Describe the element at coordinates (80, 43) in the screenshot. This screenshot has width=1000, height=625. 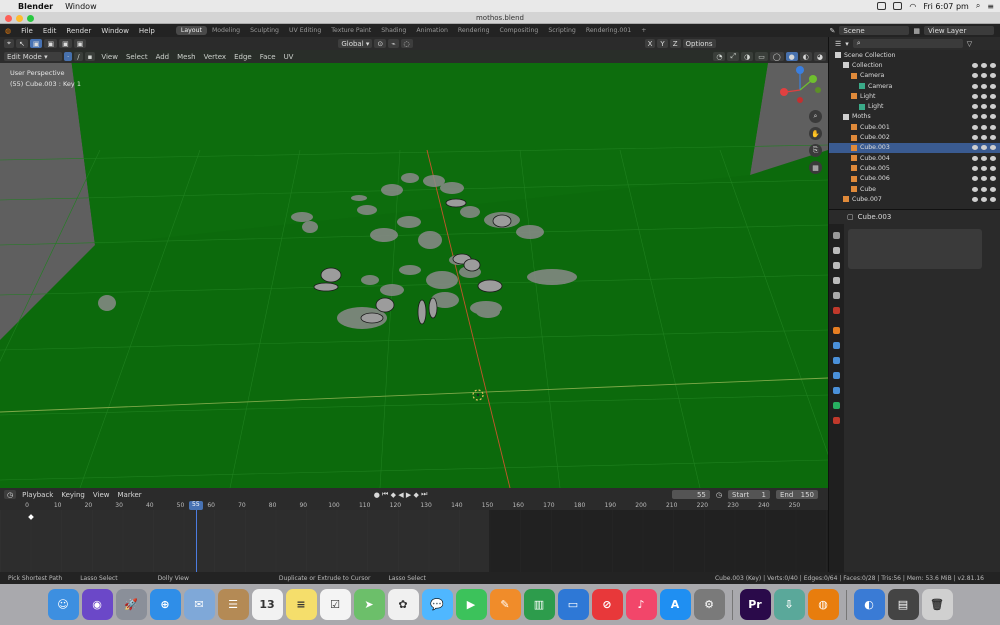
I see `select-mode-invert-icon: ▣` at that location.